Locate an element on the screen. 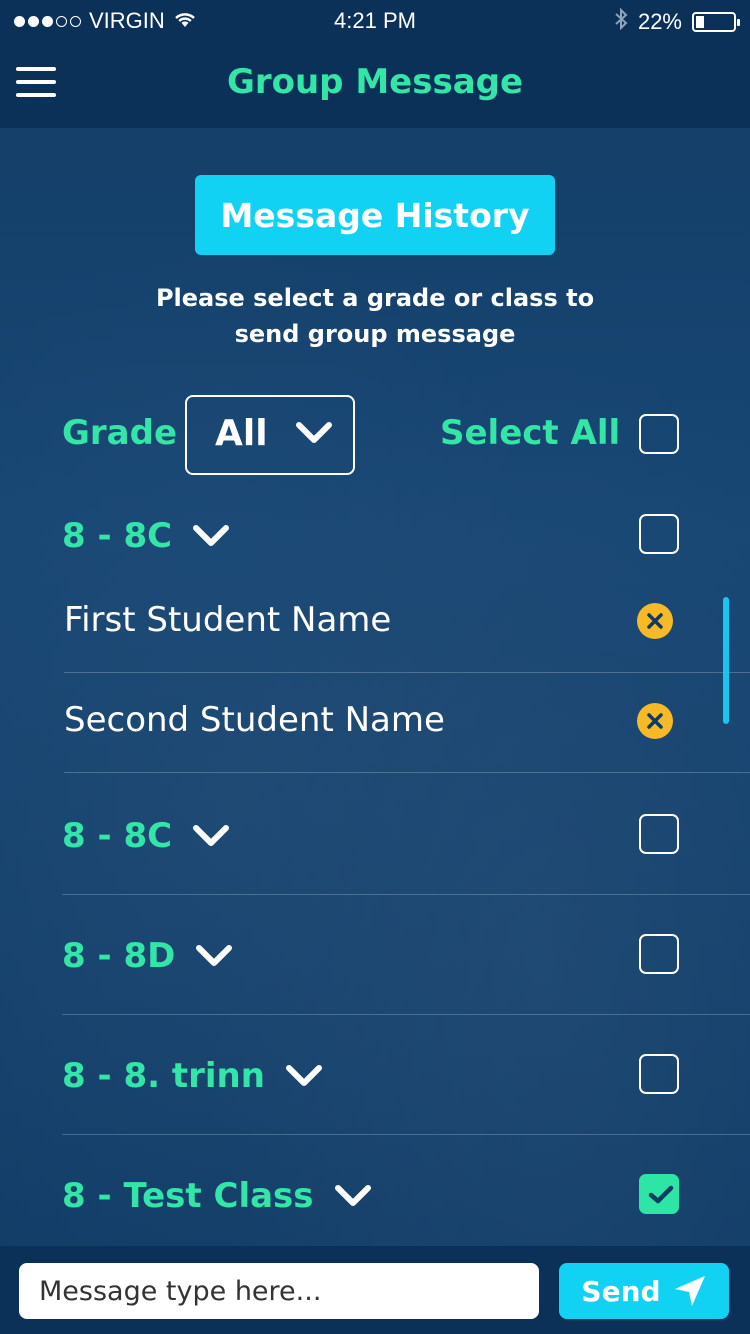  status-bar: VIRGIN 4:21 PM 22% is located at coordinates (375, 20).